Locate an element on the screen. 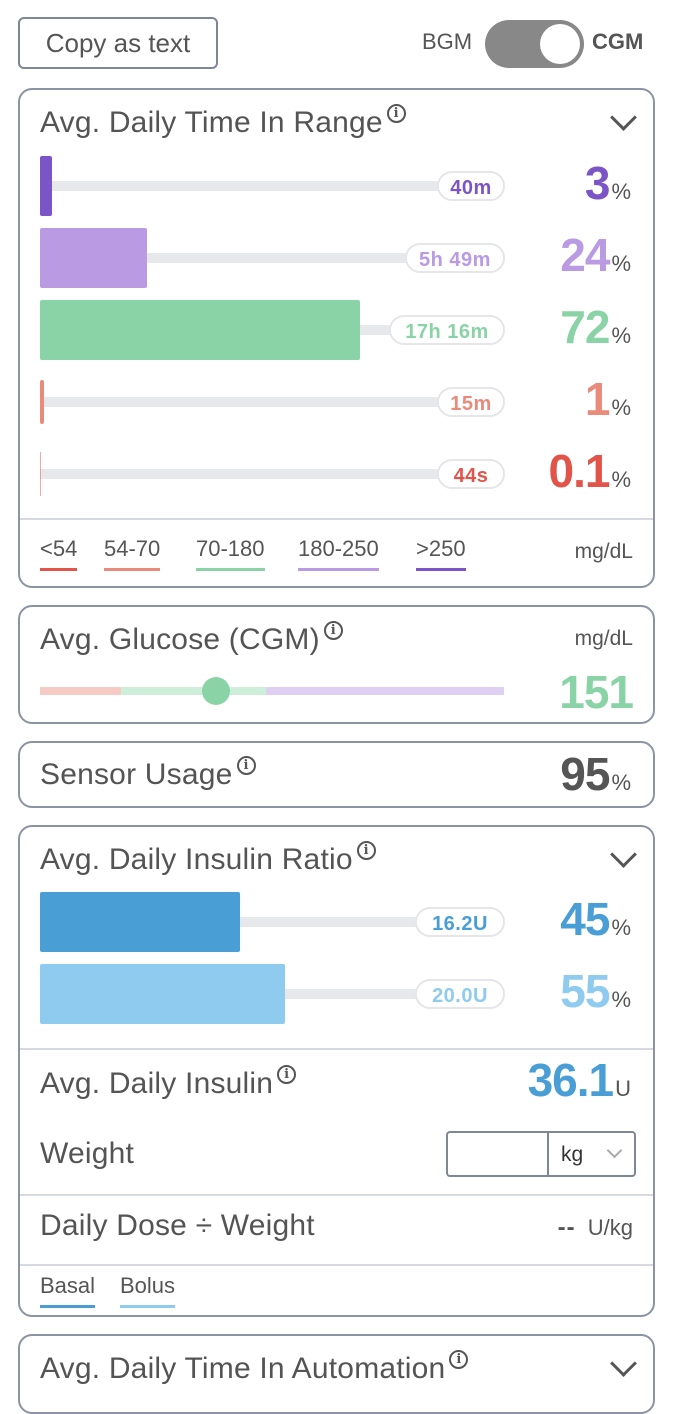  insulin-percent: 45% is located at coordinates (595, 919).